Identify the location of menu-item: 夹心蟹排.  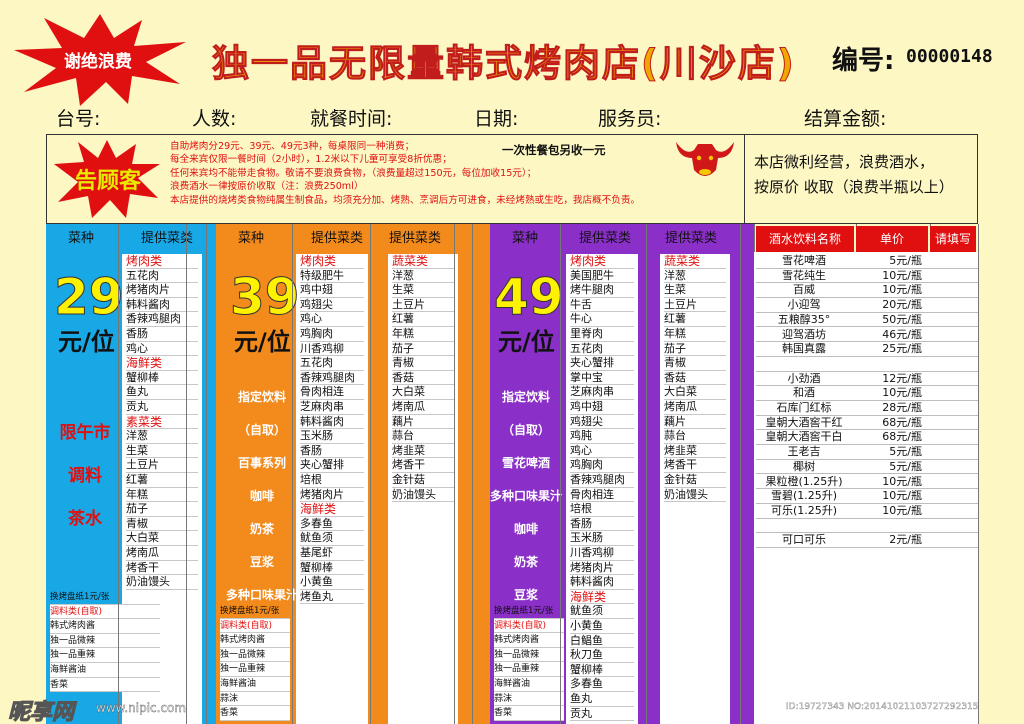
(332, 465).